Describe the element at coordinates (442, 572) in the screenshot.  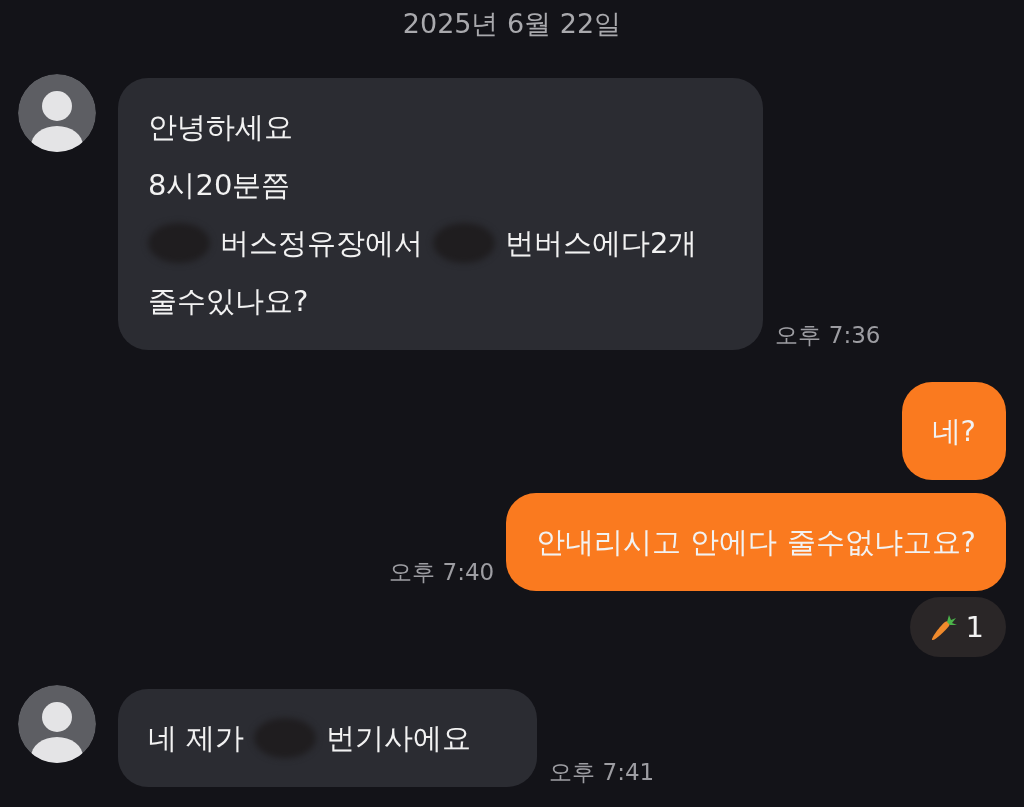
I see `message-time: 오후 7:40` at that location.